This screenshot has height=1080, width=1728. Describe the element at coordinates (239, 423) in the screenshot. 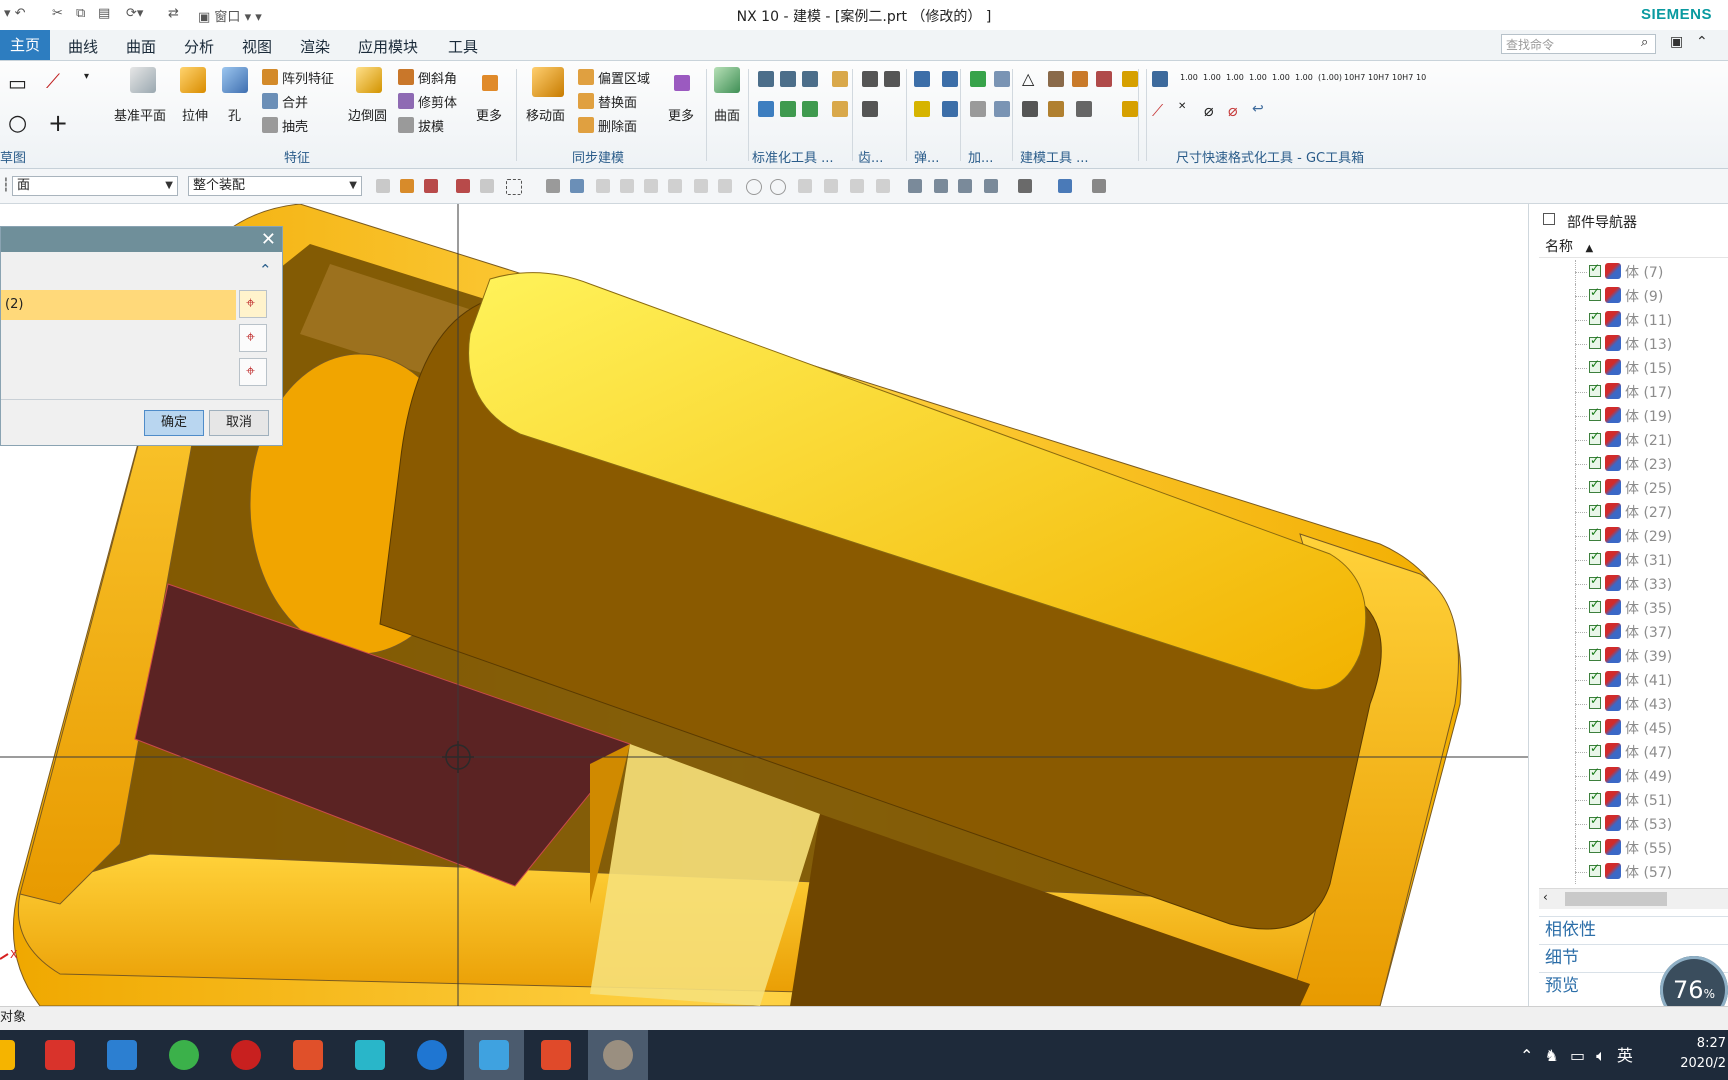

I see `cancel-button: 取消` at that location.